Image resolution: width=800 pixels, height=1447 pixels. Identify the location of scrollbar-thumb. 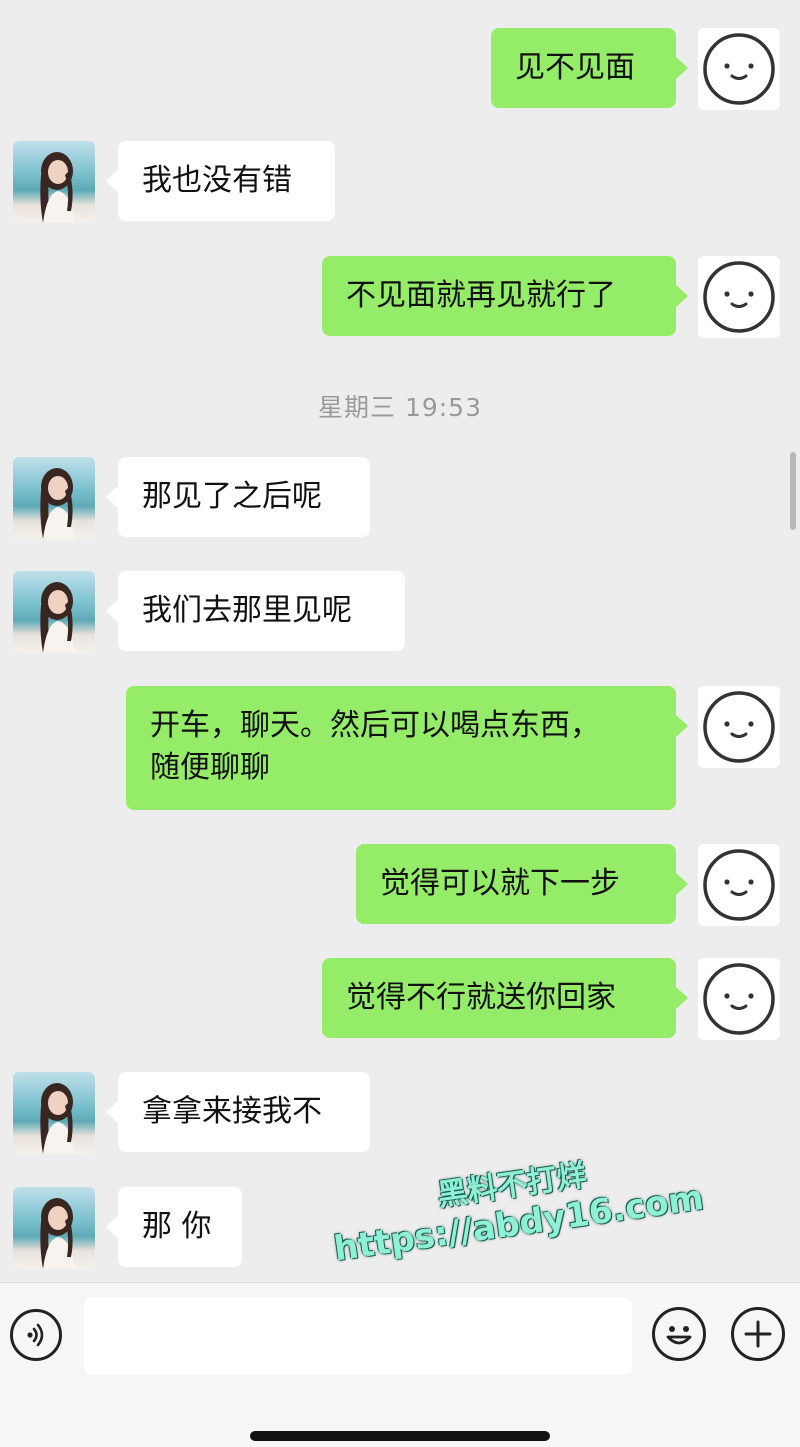
(793, 491).